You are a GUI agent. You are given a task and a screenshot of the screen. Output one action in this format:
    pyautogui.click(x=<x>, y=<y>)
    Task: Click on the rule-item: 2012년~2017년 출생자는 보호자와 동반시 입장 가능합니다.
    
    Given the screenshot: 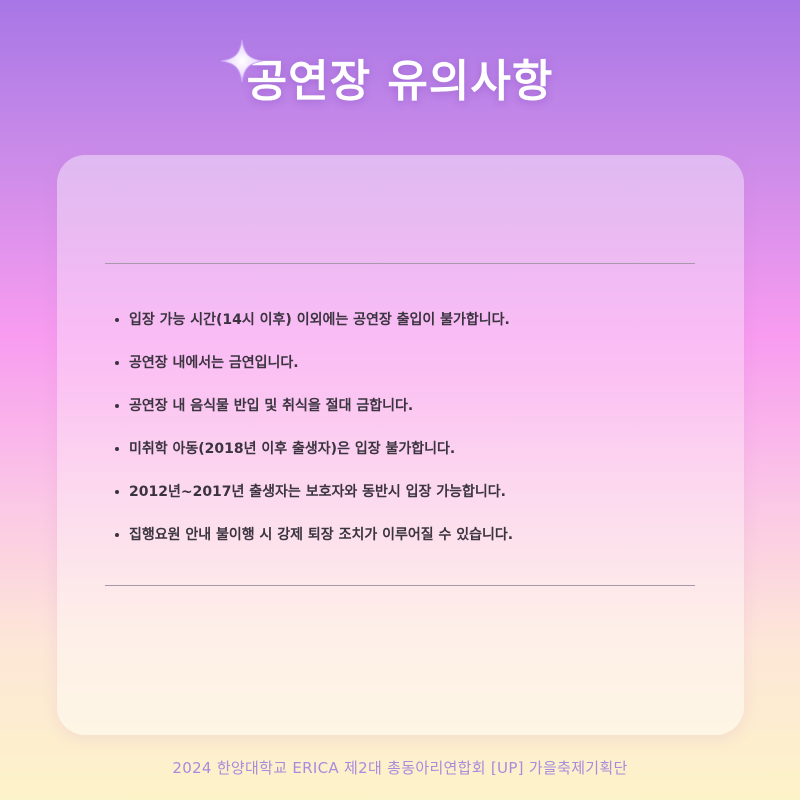 What is the action you would take?
    pyautogui.click(x=313, y=500)
    